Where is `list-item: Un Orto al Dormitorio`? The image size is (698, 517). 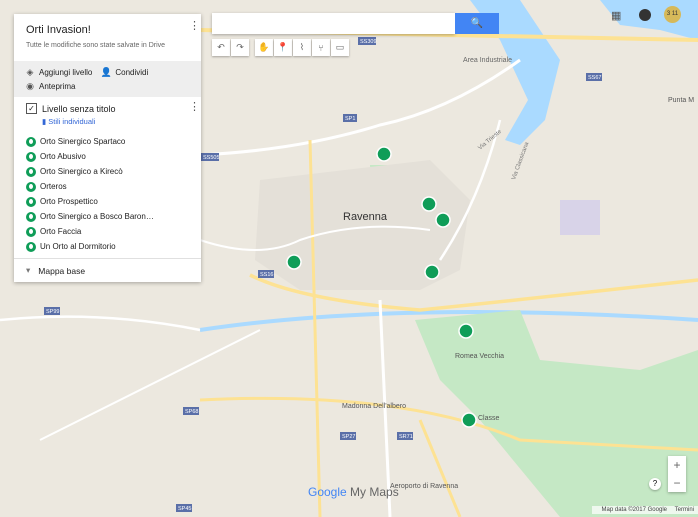 list-item: Un Orto al Dormitorio is located at coordinates (108, 246).